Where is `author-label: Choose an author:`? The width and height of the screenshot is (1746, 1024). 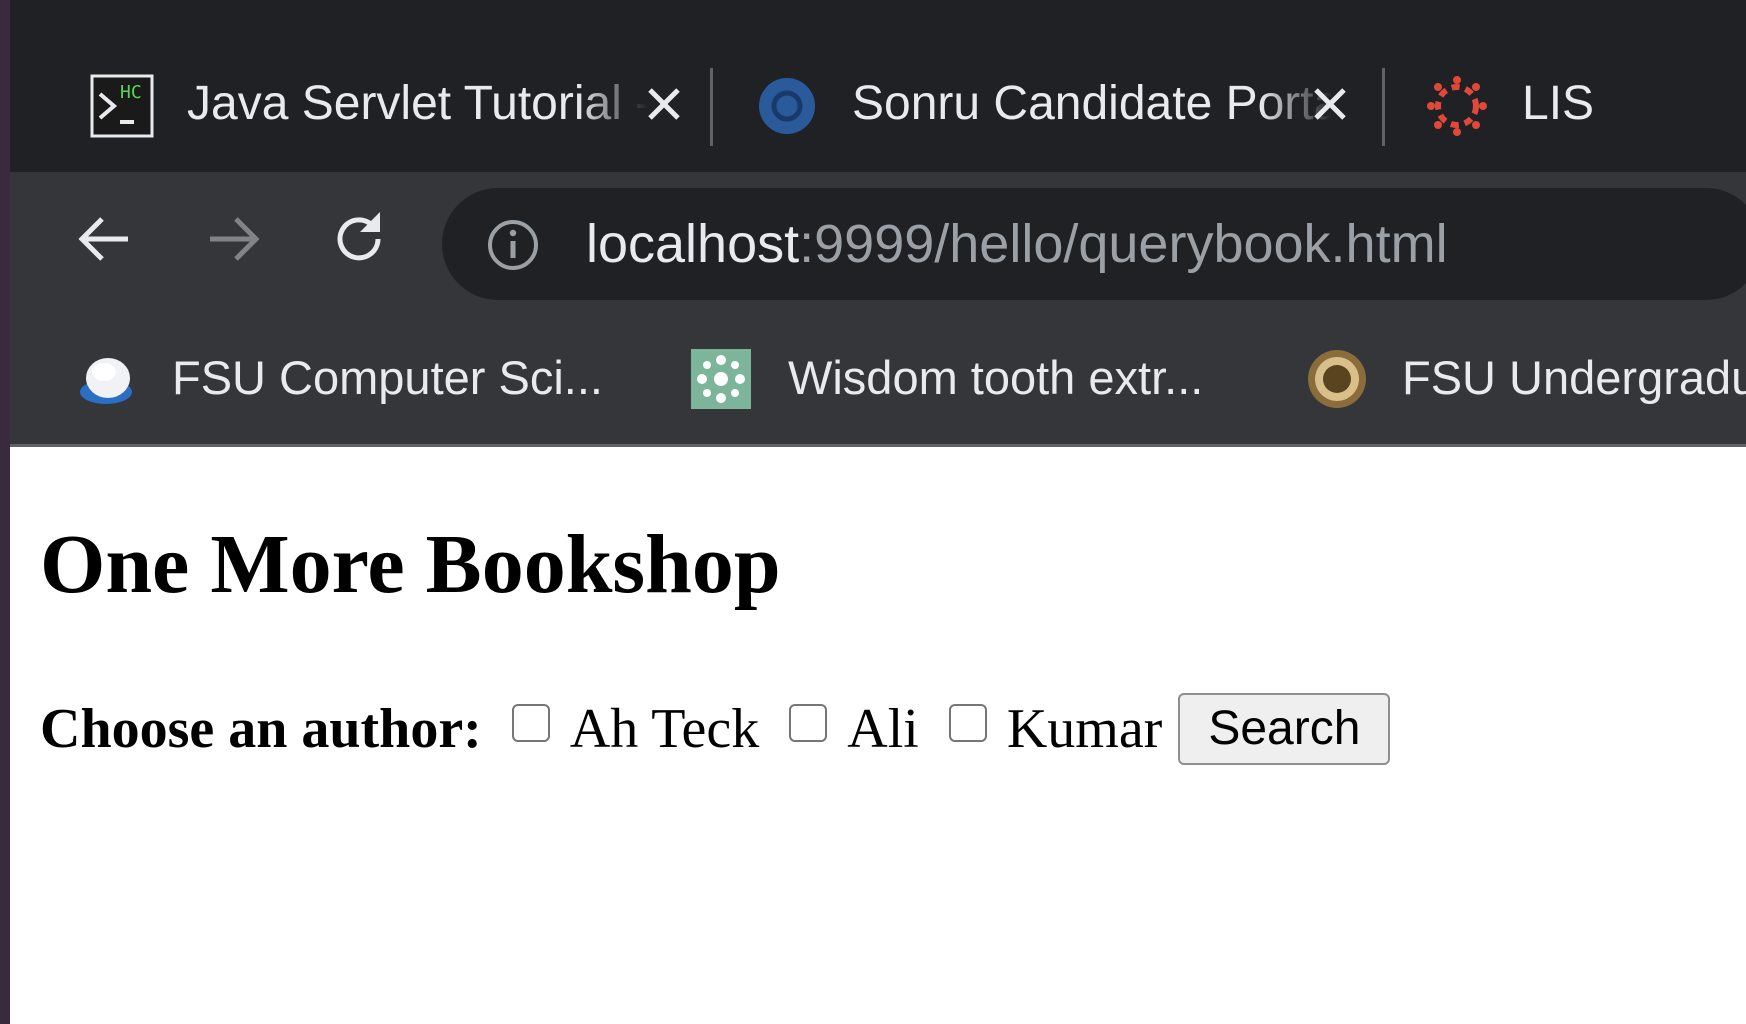 author-label: Choose an author: is located at coordinates (261, 729).